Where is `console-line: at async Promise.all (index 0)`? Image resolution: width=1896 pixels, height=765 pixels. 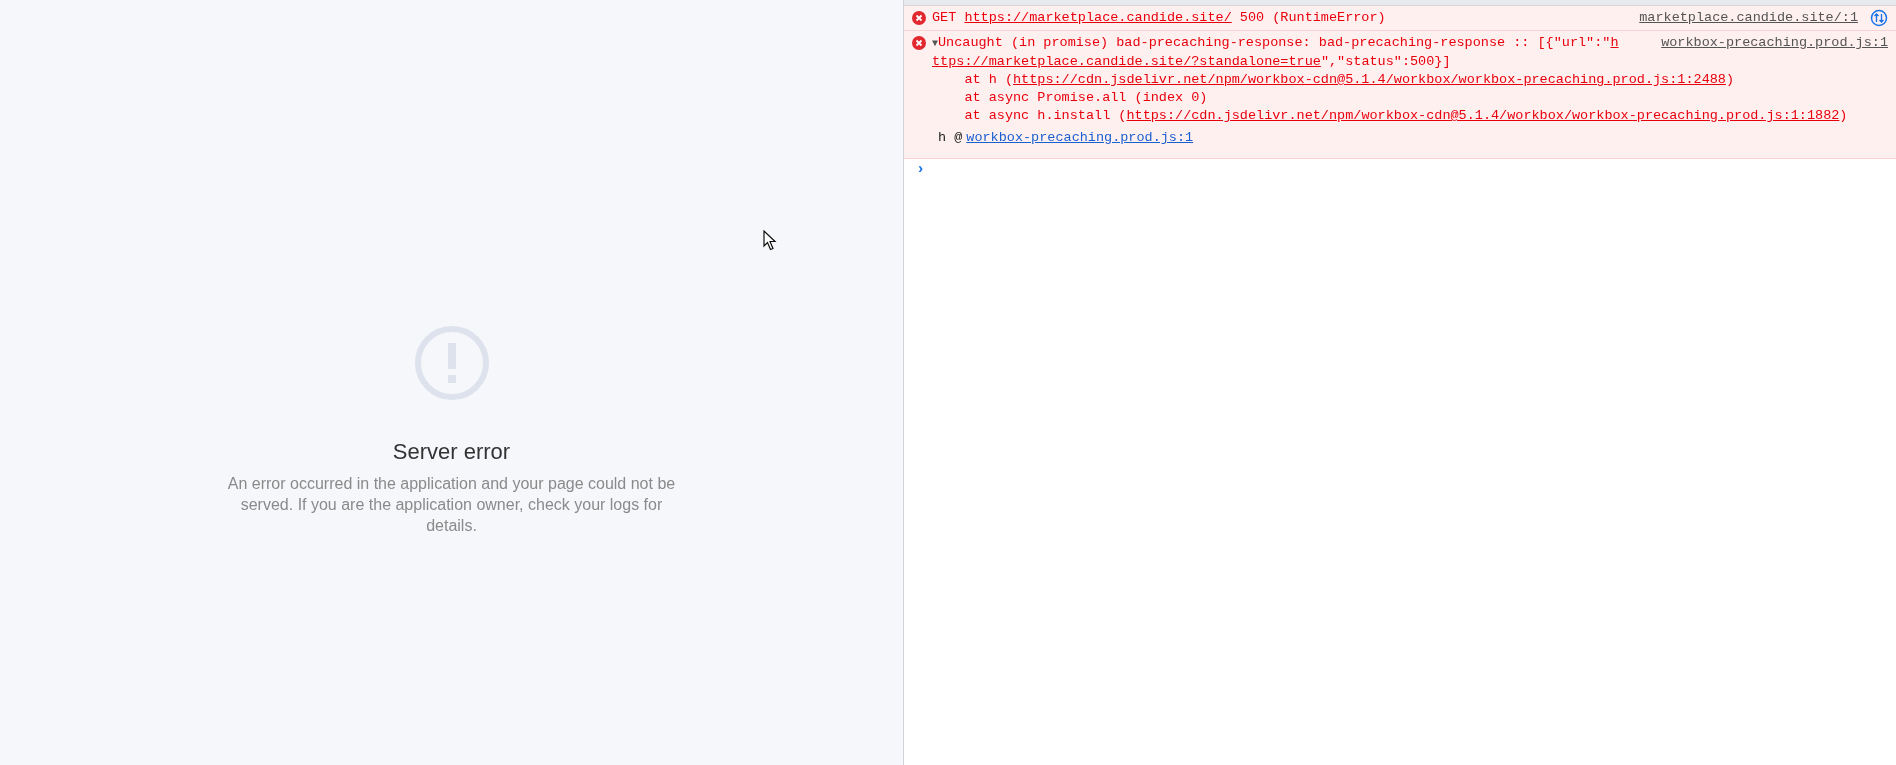
console-line: at async Promise.all (index 0) is located at coordinates (1085, 98).